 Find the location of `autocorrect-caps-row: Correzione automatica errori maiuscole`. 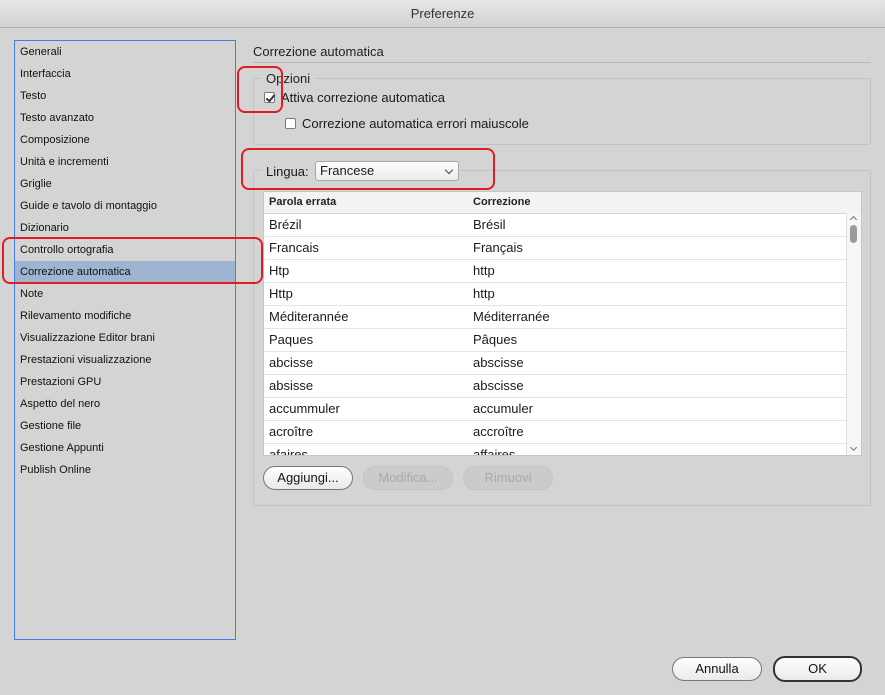

autocorrect-caps-row: Correzione automatica errori maiuscole is located at coordinates (407, 123).